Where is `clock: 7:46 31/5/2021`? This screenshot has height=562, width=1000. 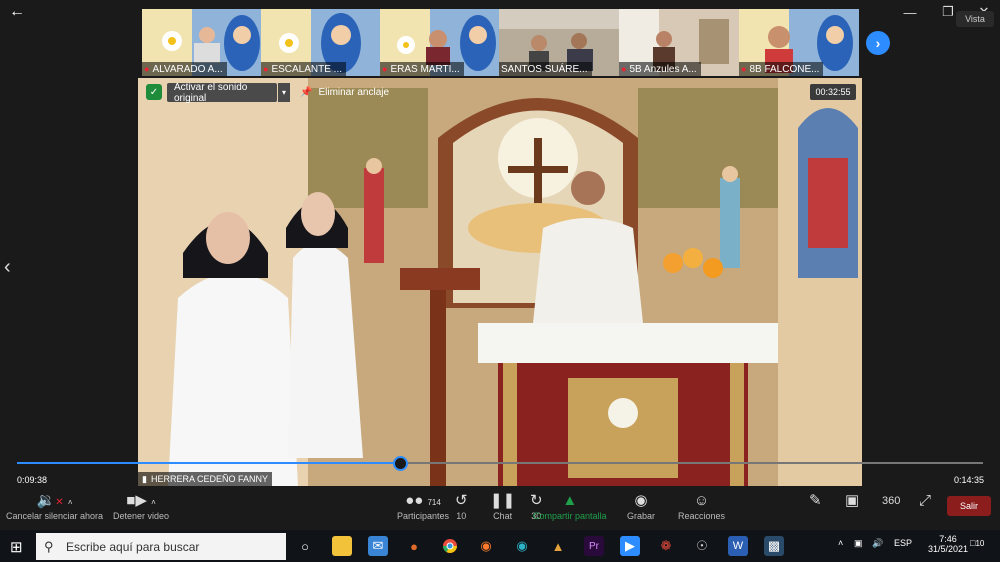
clock: 7:46 31/5/2021 is located at coordinates (948, 544).